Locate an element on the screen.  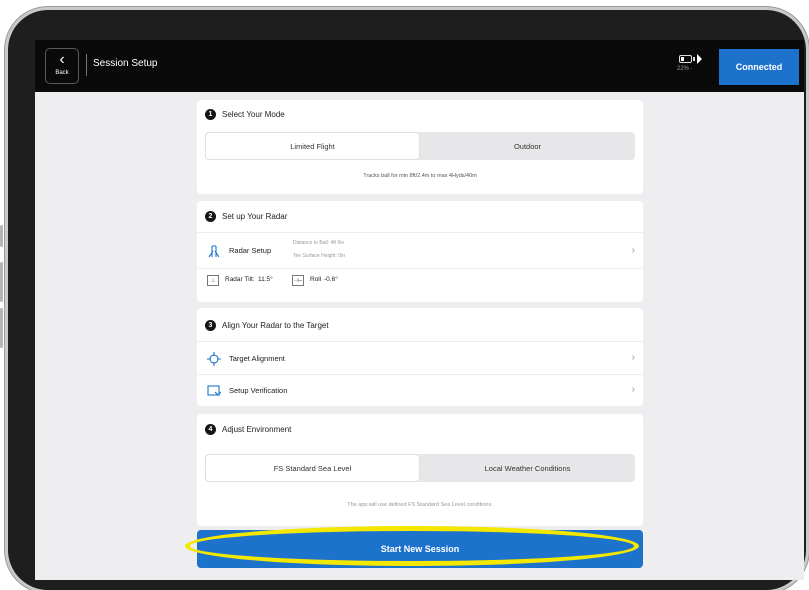
page-title: Session Setup is located at coordinates (125, 63).